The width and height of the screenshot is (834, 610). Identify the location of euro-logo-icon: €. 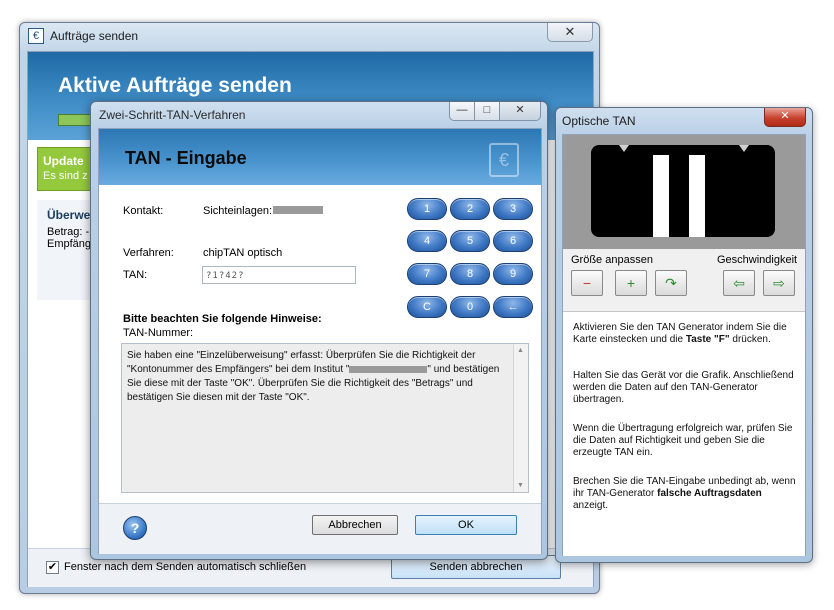
(504, 160).